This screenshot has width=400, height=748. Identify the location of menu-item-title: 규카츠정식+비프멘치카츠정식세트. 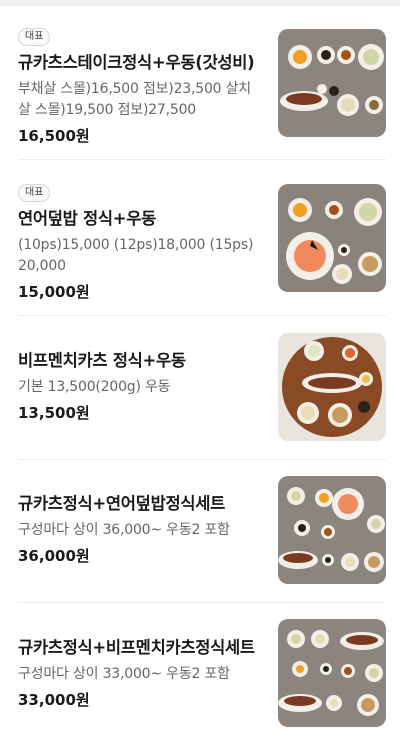
(136, 647).